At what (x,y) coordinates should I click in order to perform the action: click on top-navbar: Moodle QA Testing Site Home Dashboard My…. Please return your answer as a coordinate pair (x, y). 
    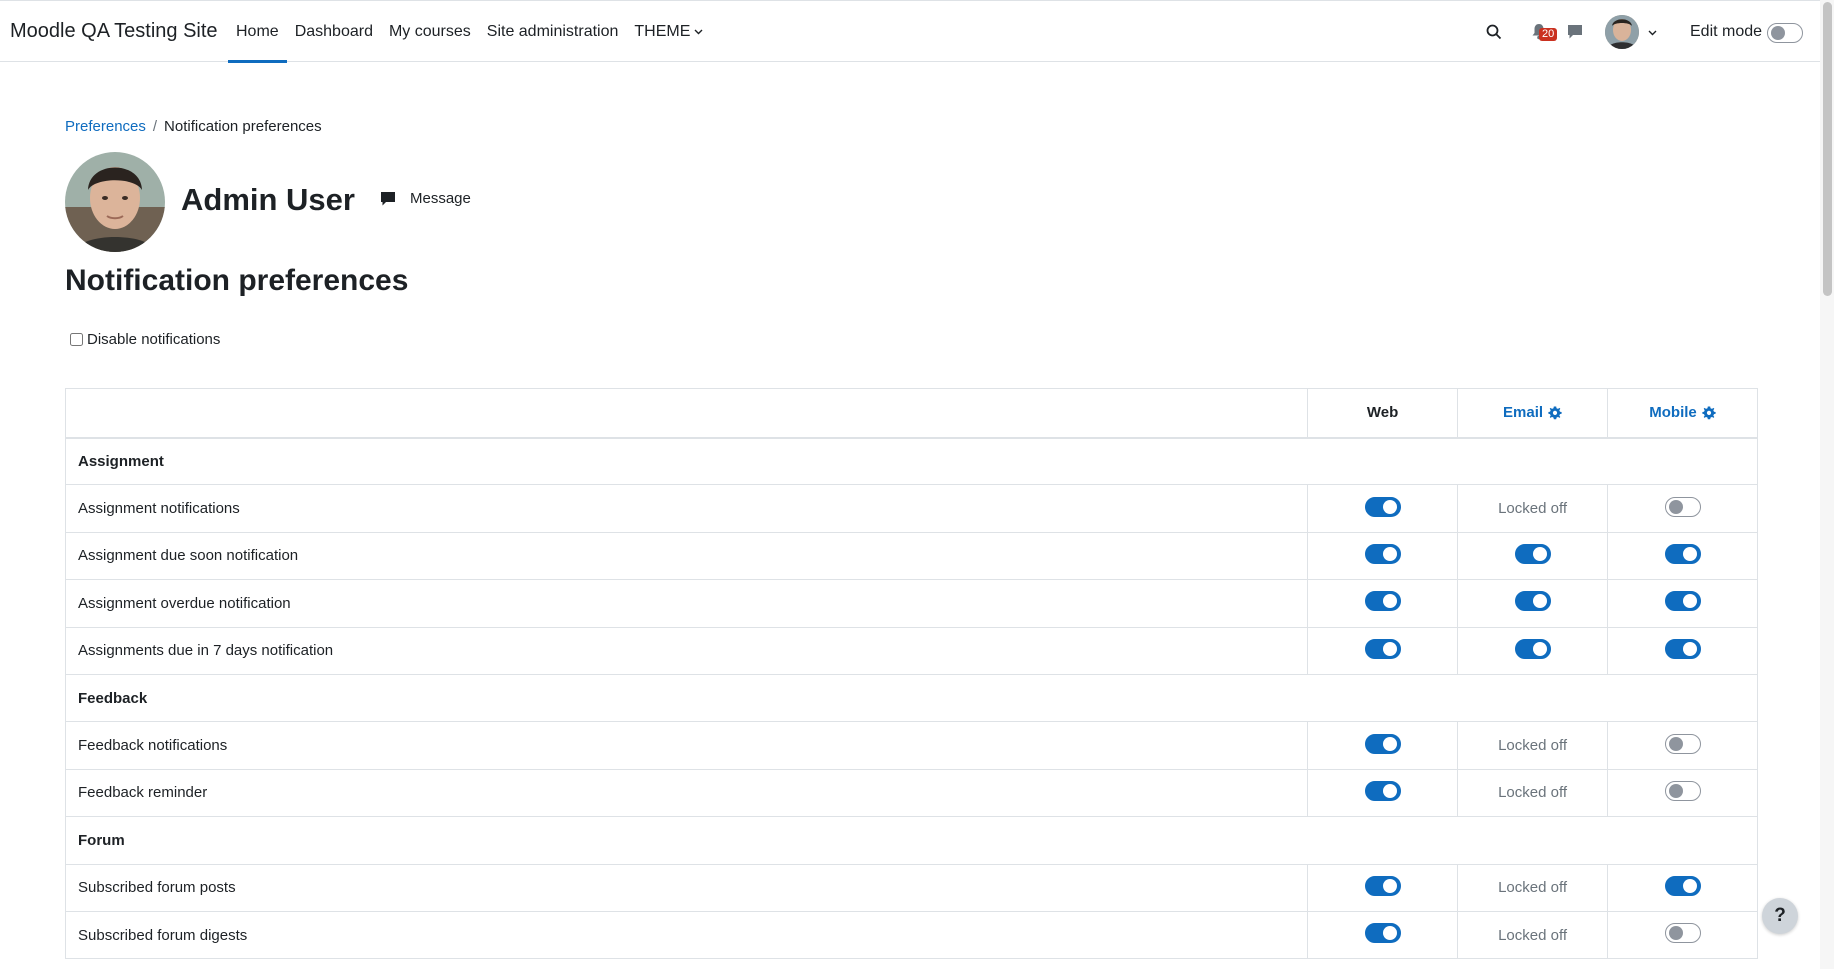
    Looking at the image, I should click on (917, 31).